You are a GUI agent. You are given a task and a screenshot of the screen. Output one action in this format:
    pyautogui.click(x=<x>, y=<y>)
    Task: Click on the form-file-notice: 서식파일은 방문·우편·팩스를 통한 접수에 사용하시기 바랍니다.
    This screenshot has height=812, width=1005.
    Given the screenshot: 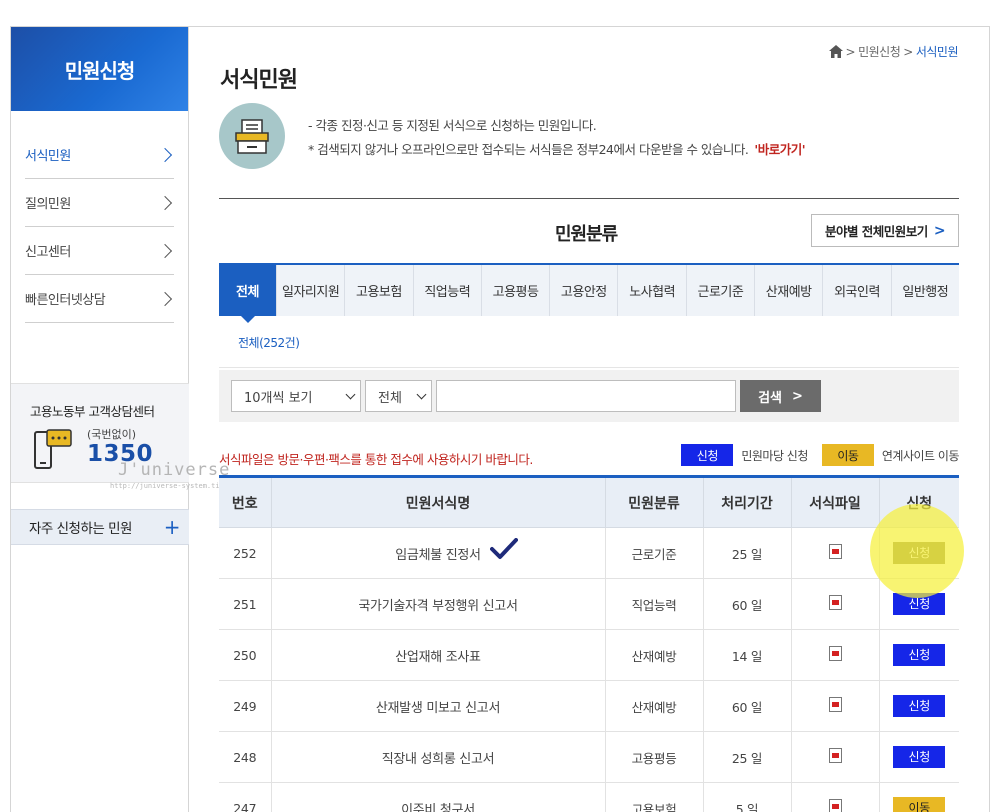 What is the action you would take?
    pyautogui.click(x=376, y=459)
    